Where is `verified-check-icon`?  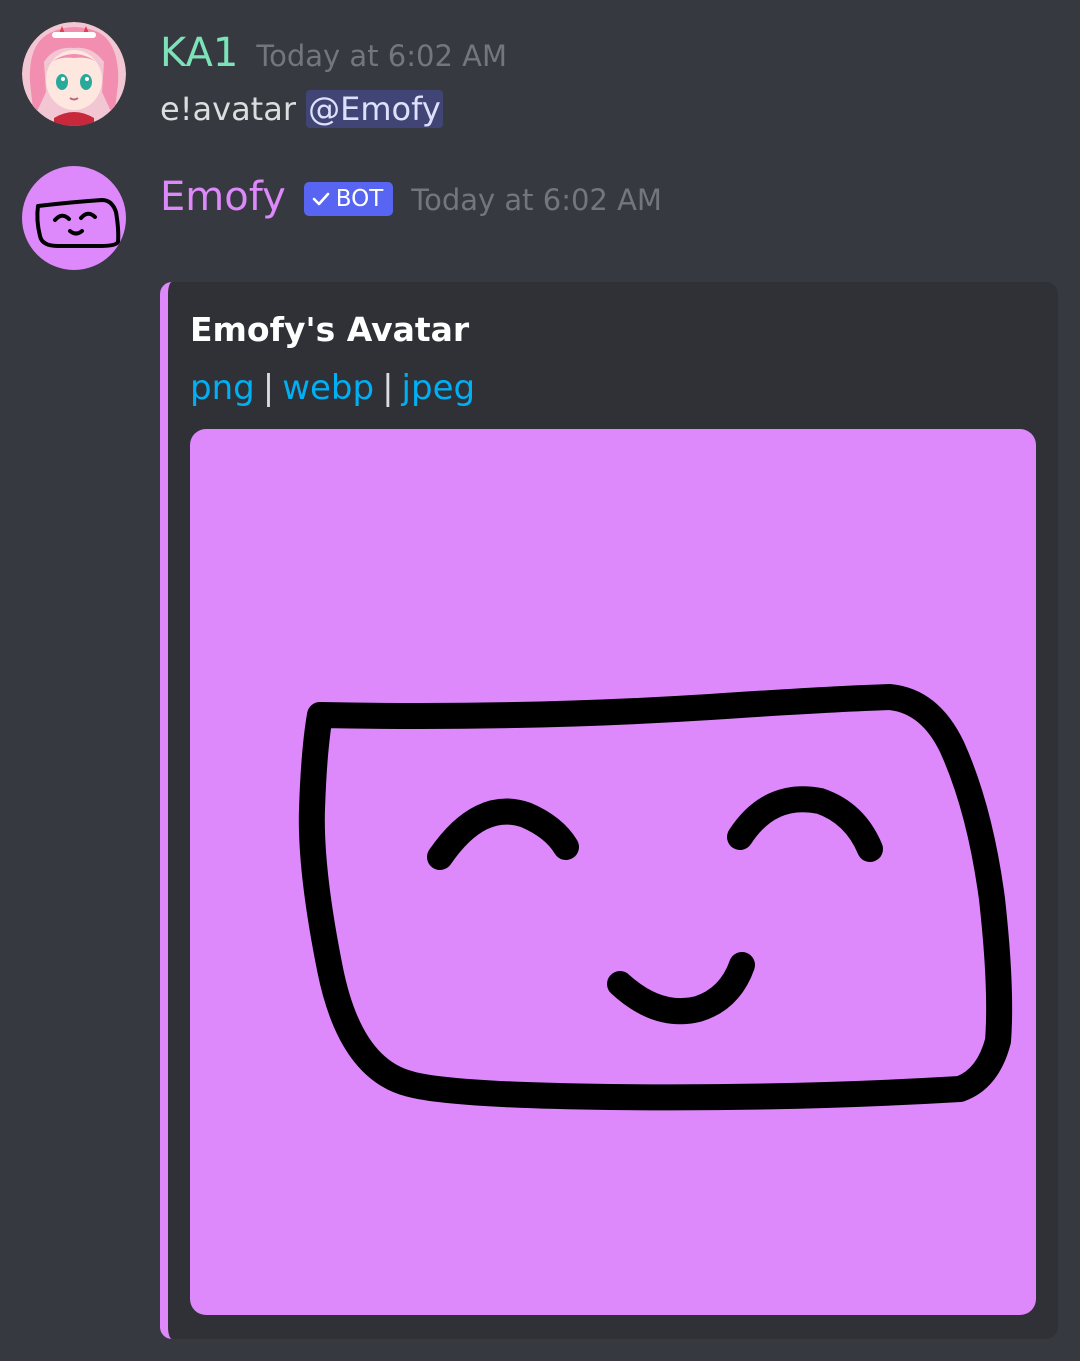 verified-check-icon is located at coordinates (321, 199).